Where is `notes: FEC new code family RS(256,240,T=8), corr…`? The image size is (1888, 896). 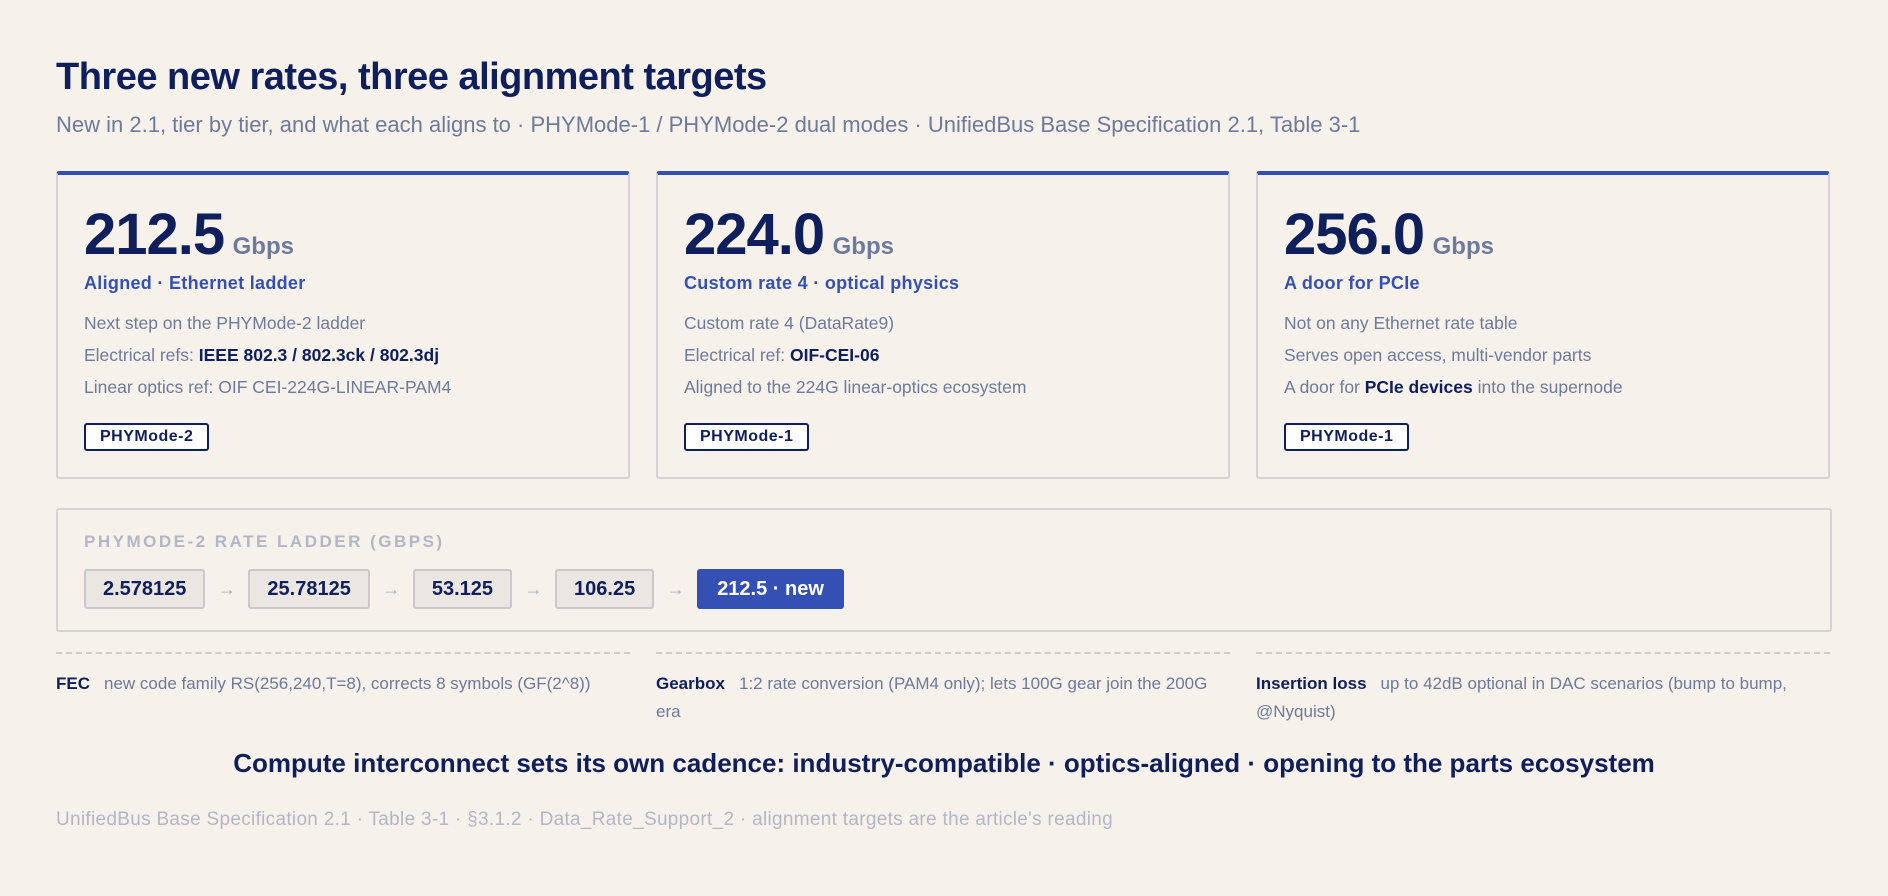 notes: FEC new code family RS(256,240,T=8), corr… is located at coordinates (944, 692).